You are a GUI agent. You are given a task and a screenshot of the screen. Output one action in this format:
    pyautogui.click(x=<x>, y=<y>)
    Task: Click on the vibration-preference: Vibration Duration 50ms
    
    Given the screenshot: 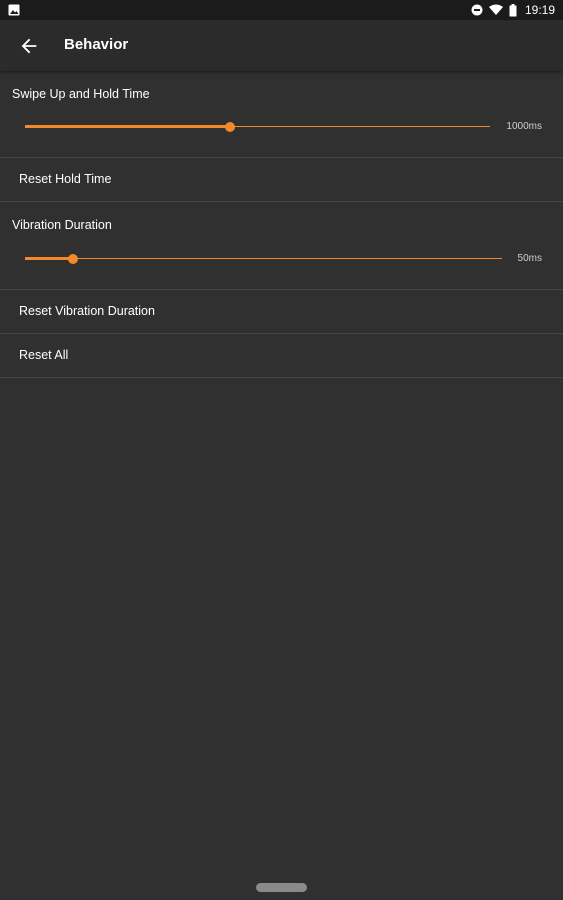 What is the action you would take?
    pyautogui.click(x=281, y=246)
    